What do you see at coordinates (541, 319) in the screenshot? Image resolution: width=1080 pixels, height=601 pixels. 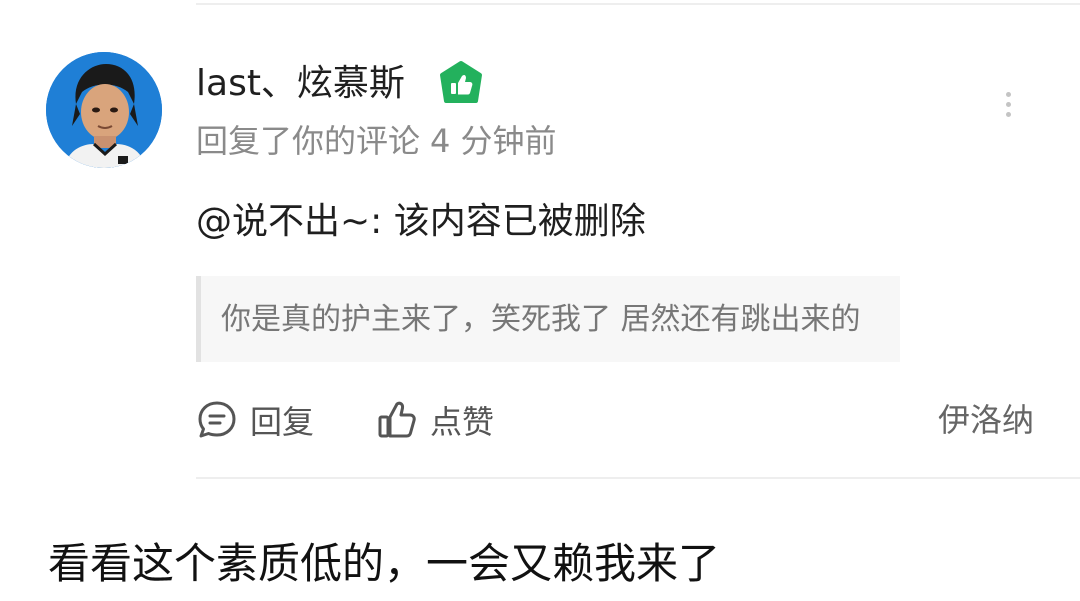 I see `quoted-text: 你是真的护主来了，笑死我了 居然还有跳出来的` at bounding box center [541, 319].